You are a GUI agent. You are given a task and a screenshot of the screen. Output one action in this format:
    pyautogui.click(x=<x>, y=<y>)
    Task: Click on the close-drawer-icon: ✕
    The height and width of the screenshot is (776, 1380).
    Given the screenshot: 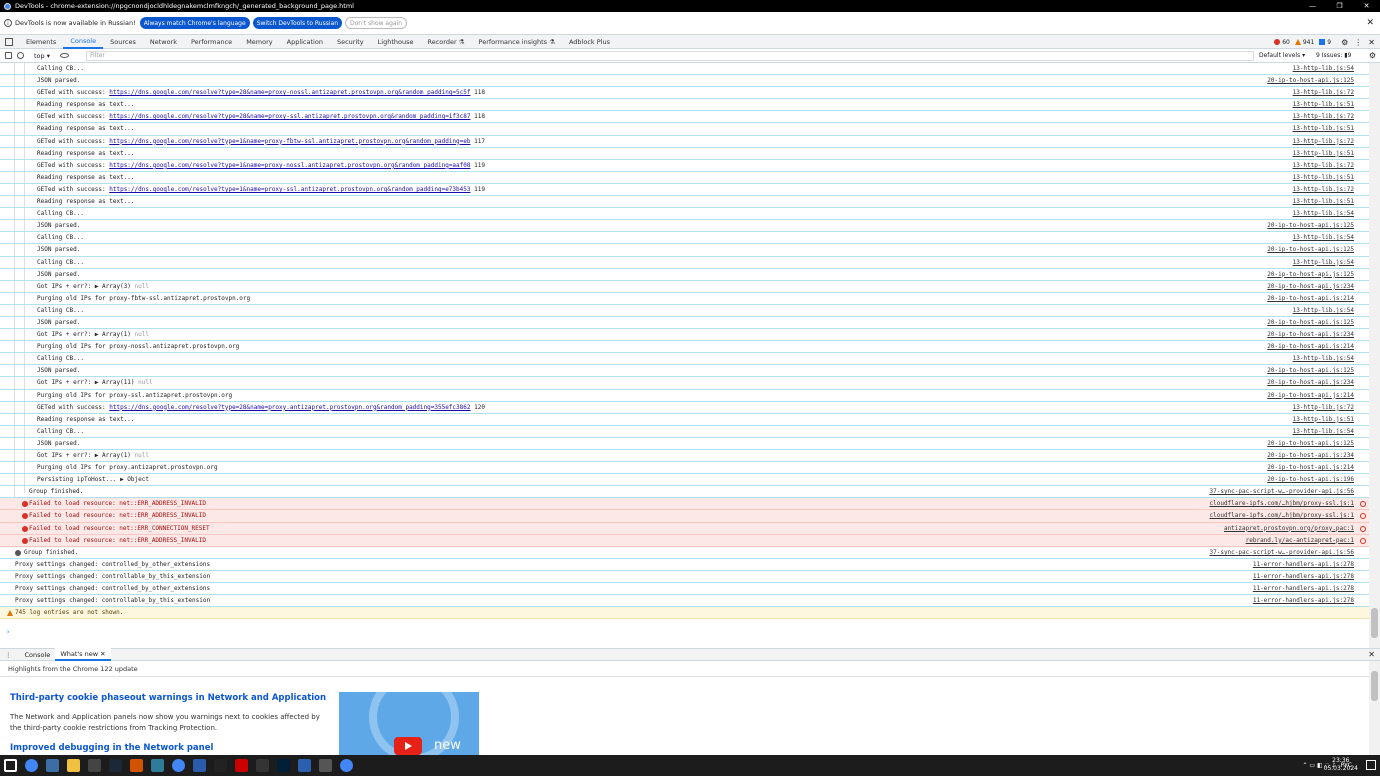 What is the action you would take?
    pyautogui.click(x=1371, y=654)
    